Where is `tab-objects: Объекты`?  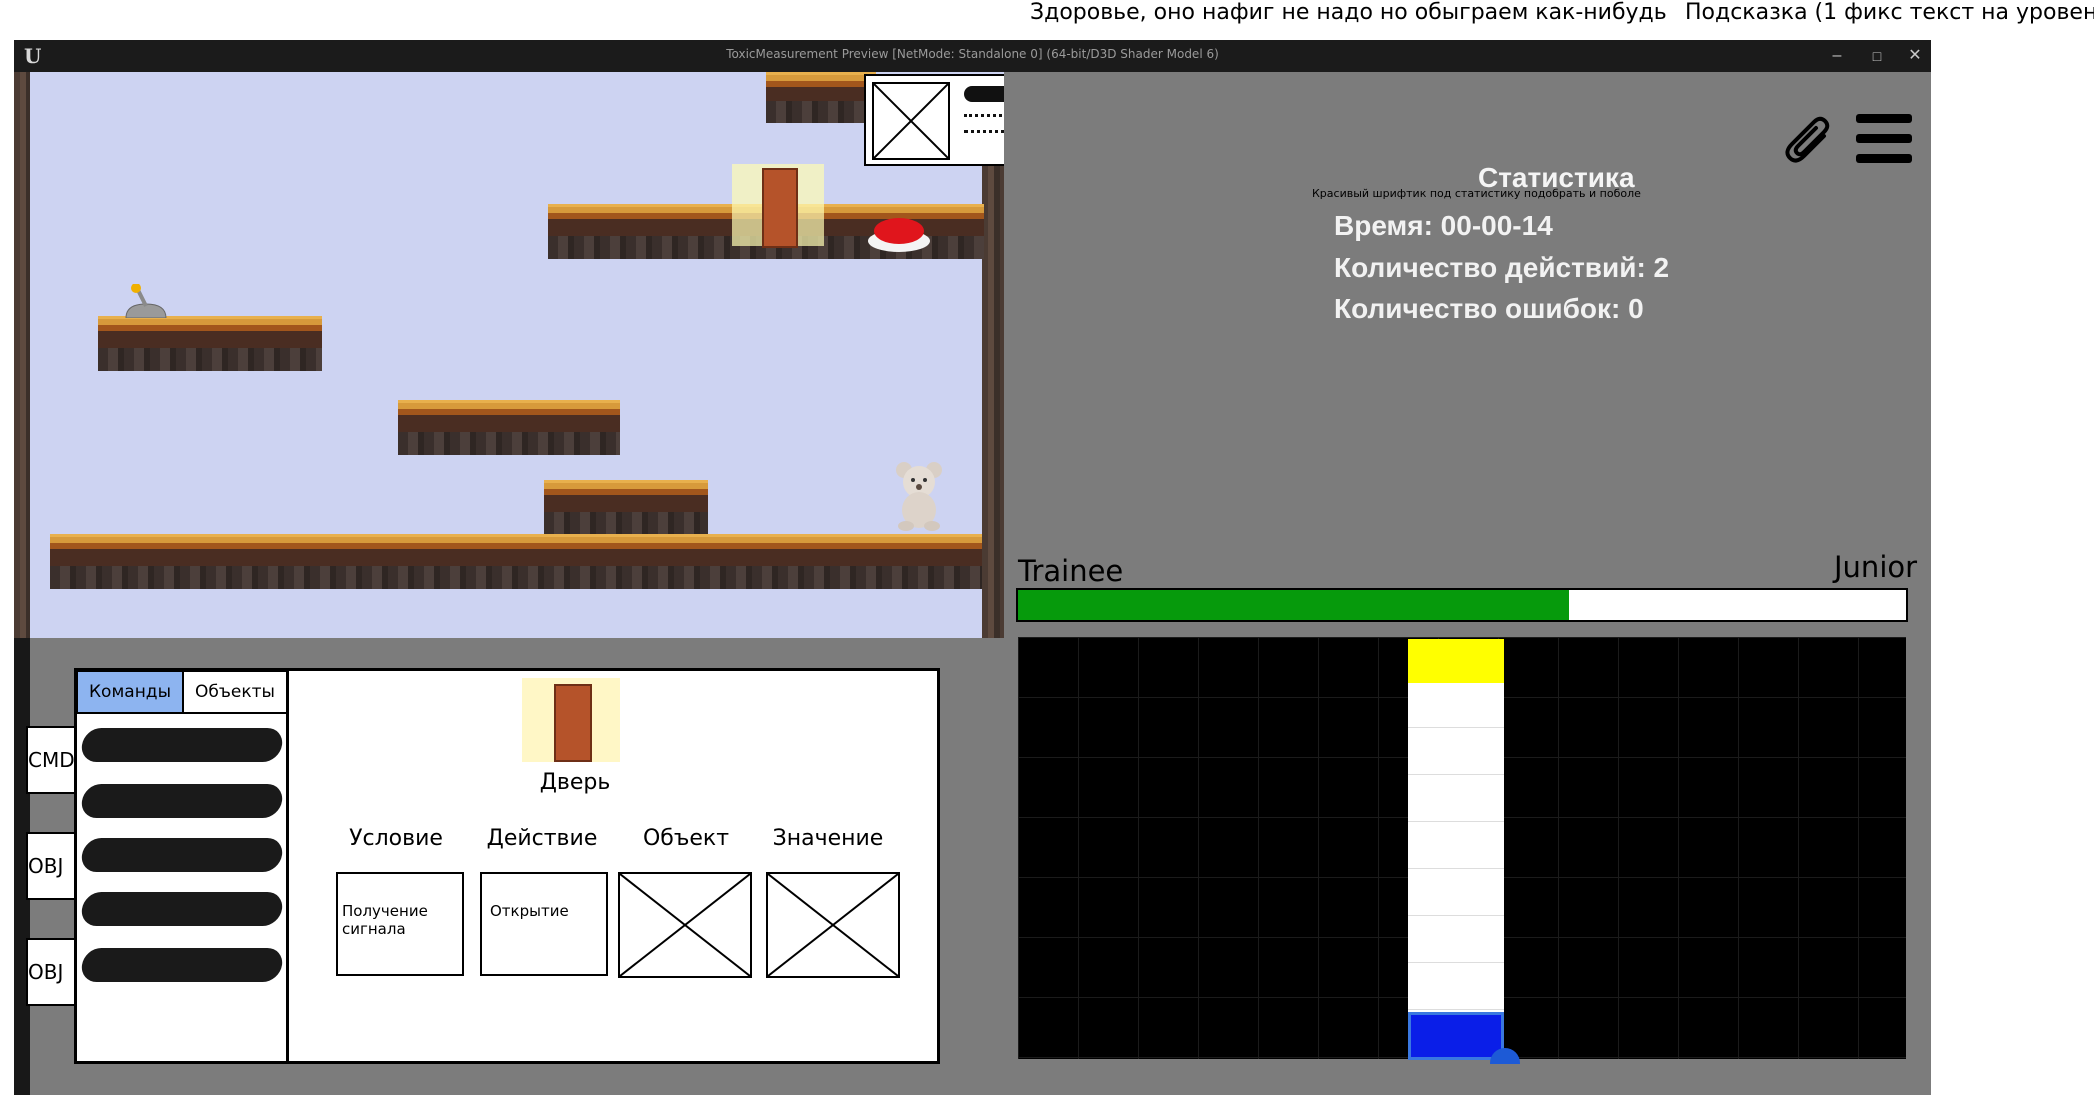 tab-objects: Объекты is located at coordinates (235, 692).